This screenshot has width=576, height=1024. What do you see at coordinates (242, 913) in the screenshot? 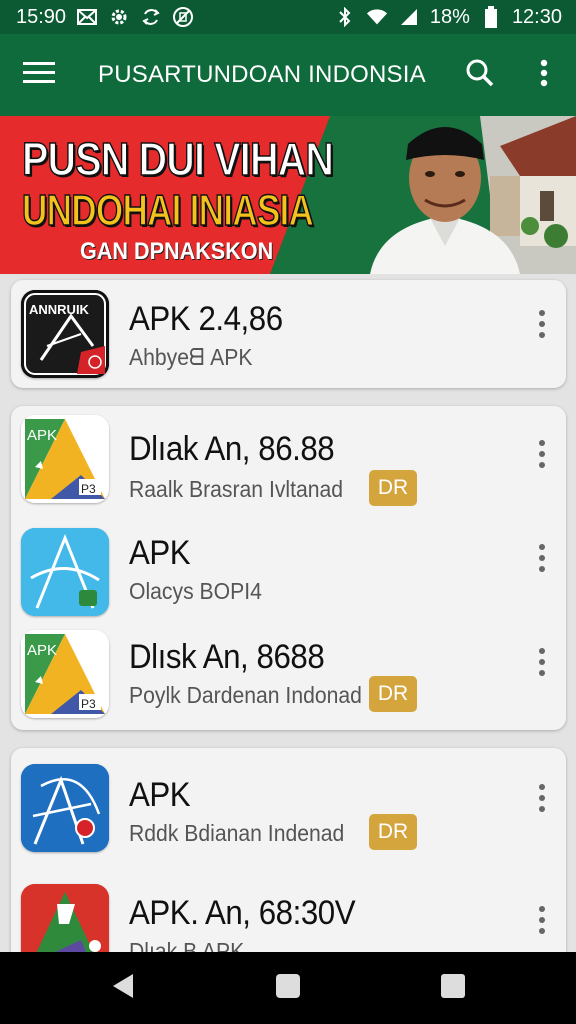
I see `app-title-text: APK. An, 68:30V` at bounding box center [242, 913].